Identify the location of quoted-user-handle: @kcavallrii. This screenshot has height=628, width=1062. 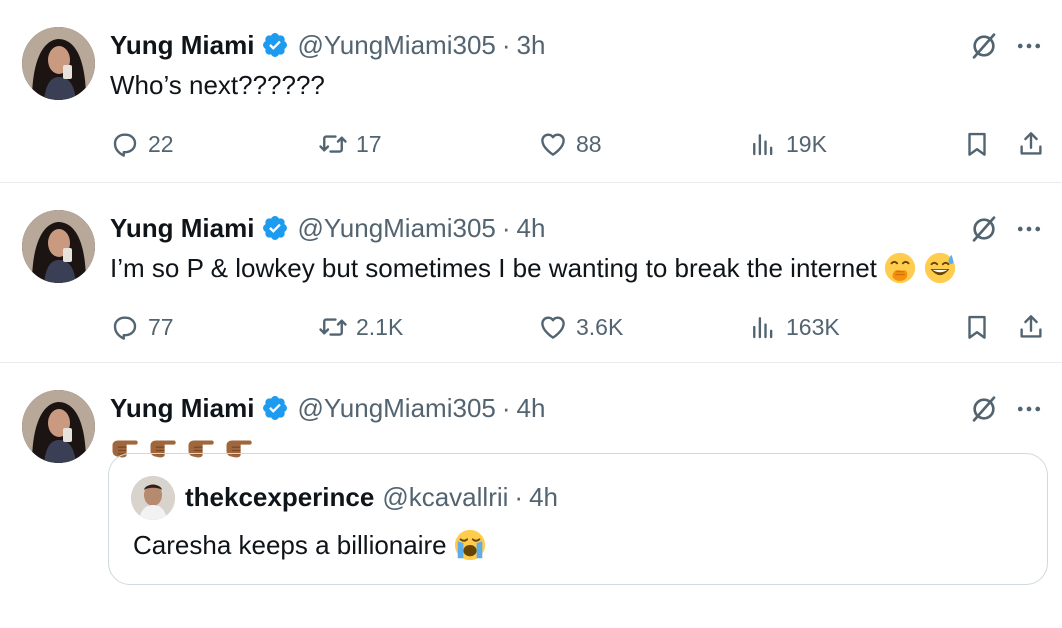
(445, 497).